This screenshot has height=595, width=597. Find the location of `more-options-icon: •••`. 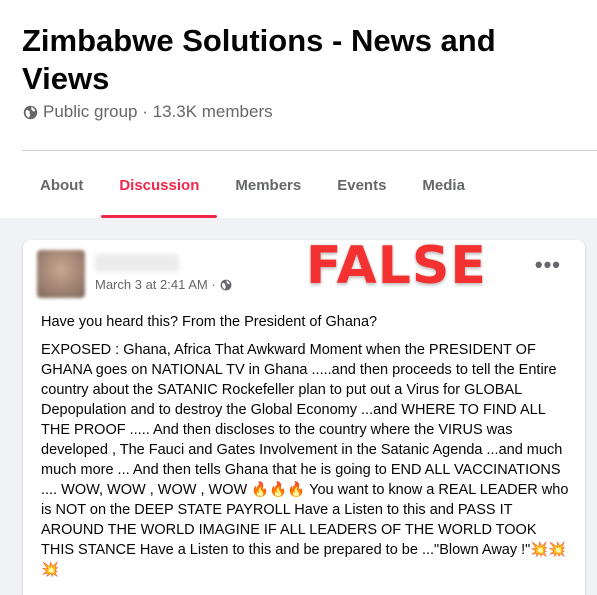

more-options-icon: ••• is located at coordinates (548, 265).